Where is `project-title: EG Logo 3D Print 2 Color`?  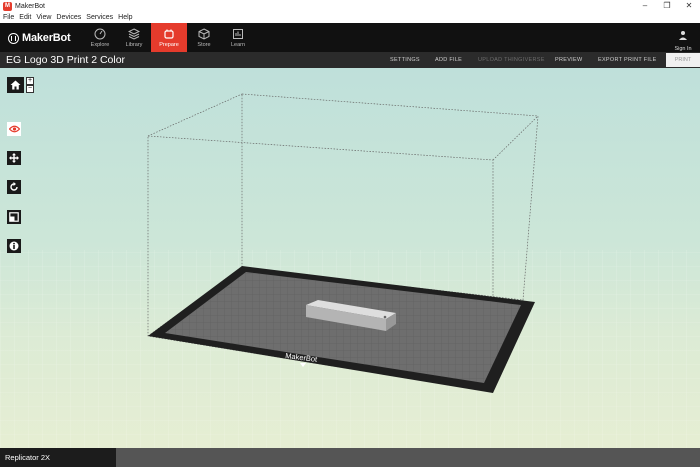 project-title: EG Logo 3D Print 2 Color is located at coordinates (65, 60).